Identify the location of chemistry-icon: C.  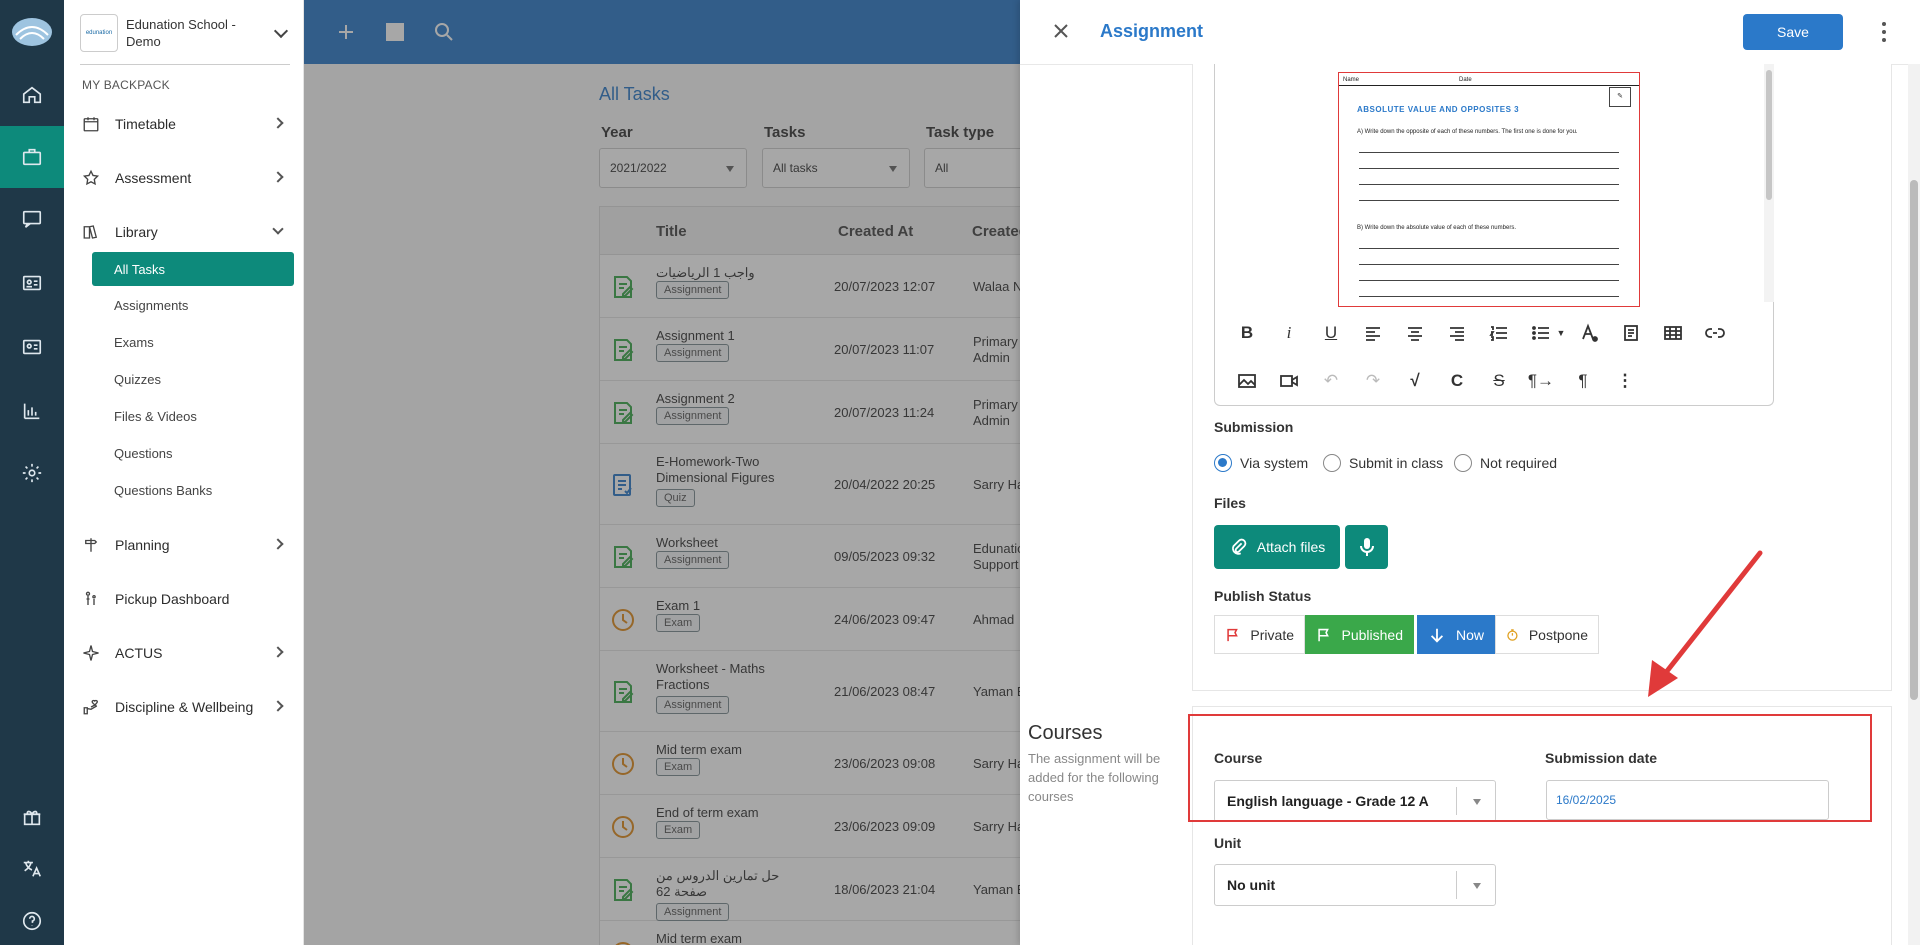
(1457, 381).